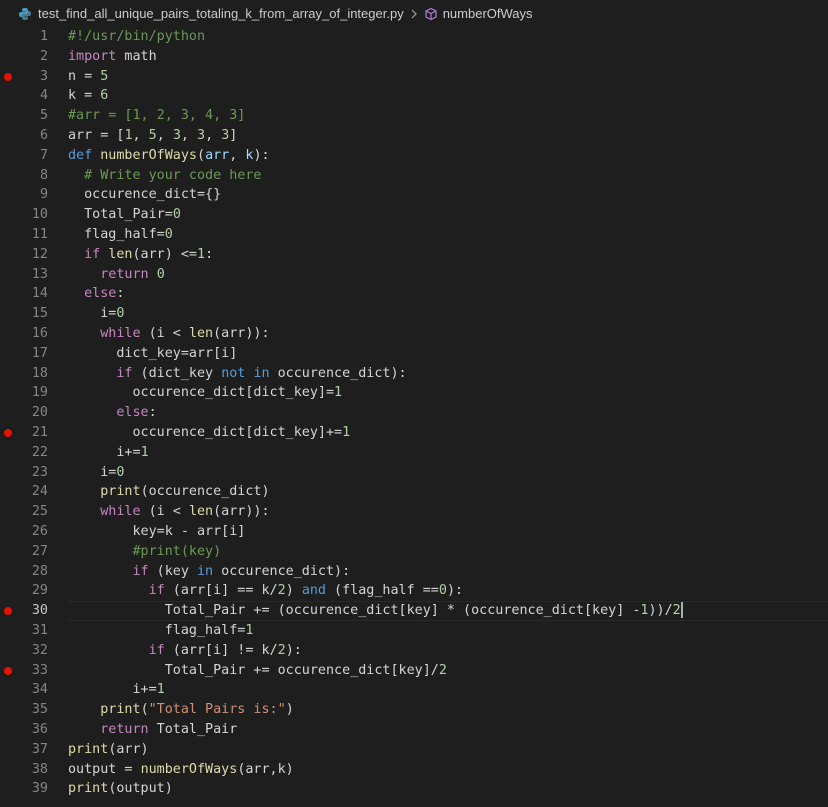 This screenshot has height=807, width=828. What do you see at coordinates (414, 770) in the screenshot?
I see `code-line: 38 output = numberOfWays(arr,k)` at bounding box center [414, 770].